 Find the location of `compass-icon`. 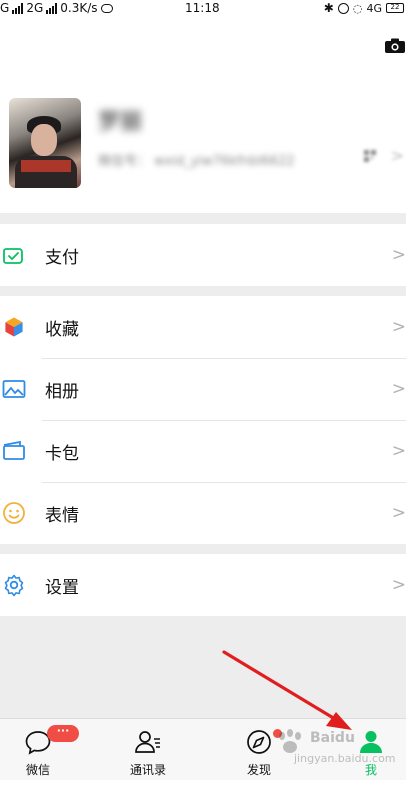

compass-icon is located at coordinates (259, 742).